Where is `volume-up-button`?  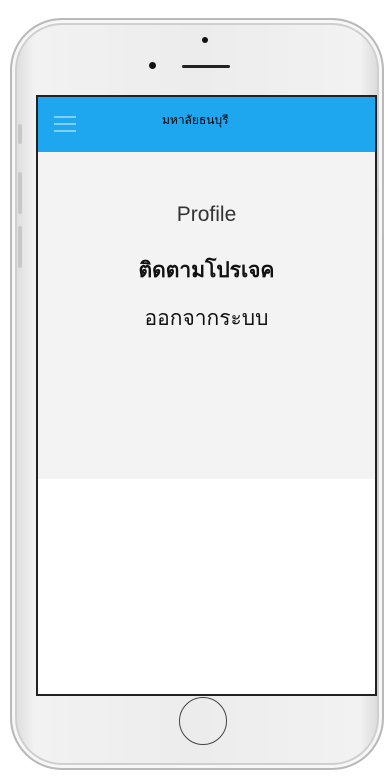 volume-up-button is located at coordinates (20, 193).